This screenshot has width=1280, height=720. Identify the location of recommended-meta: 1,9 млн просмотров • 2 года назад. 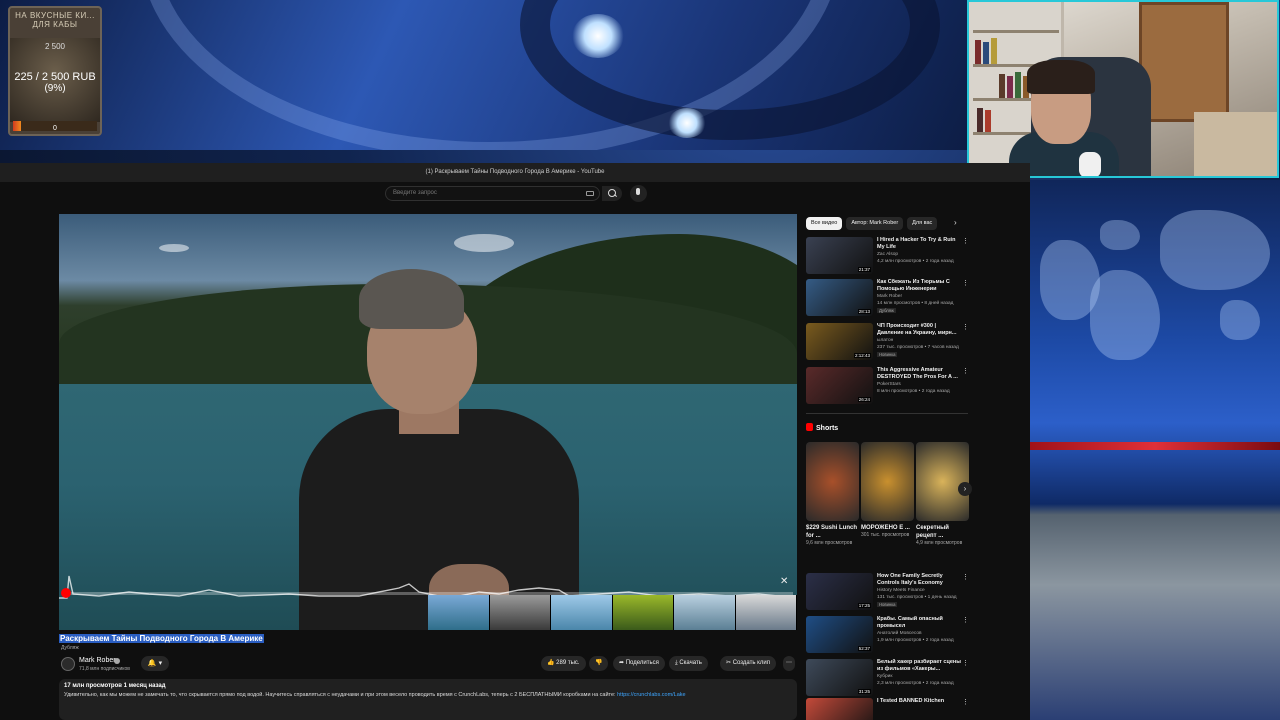
(915, 640).